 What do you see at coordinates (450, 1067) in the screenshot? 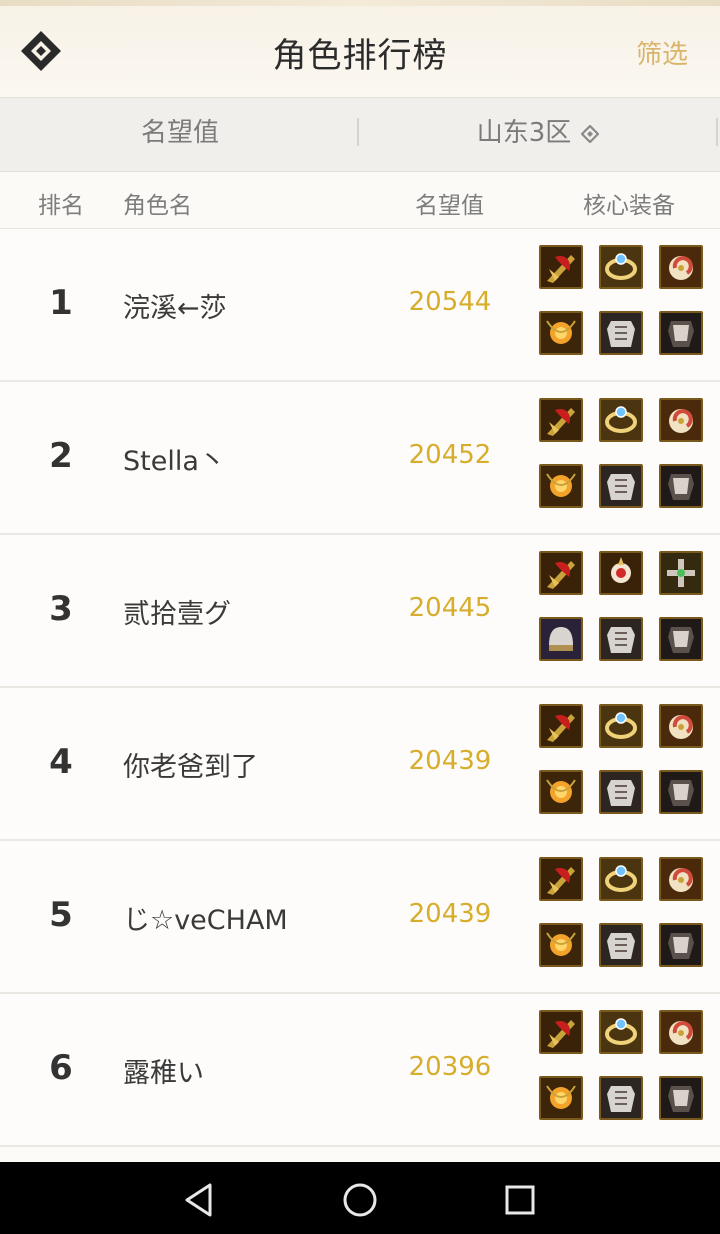
I see `reputation-score: 20396` at bounding box center [450, 1067].